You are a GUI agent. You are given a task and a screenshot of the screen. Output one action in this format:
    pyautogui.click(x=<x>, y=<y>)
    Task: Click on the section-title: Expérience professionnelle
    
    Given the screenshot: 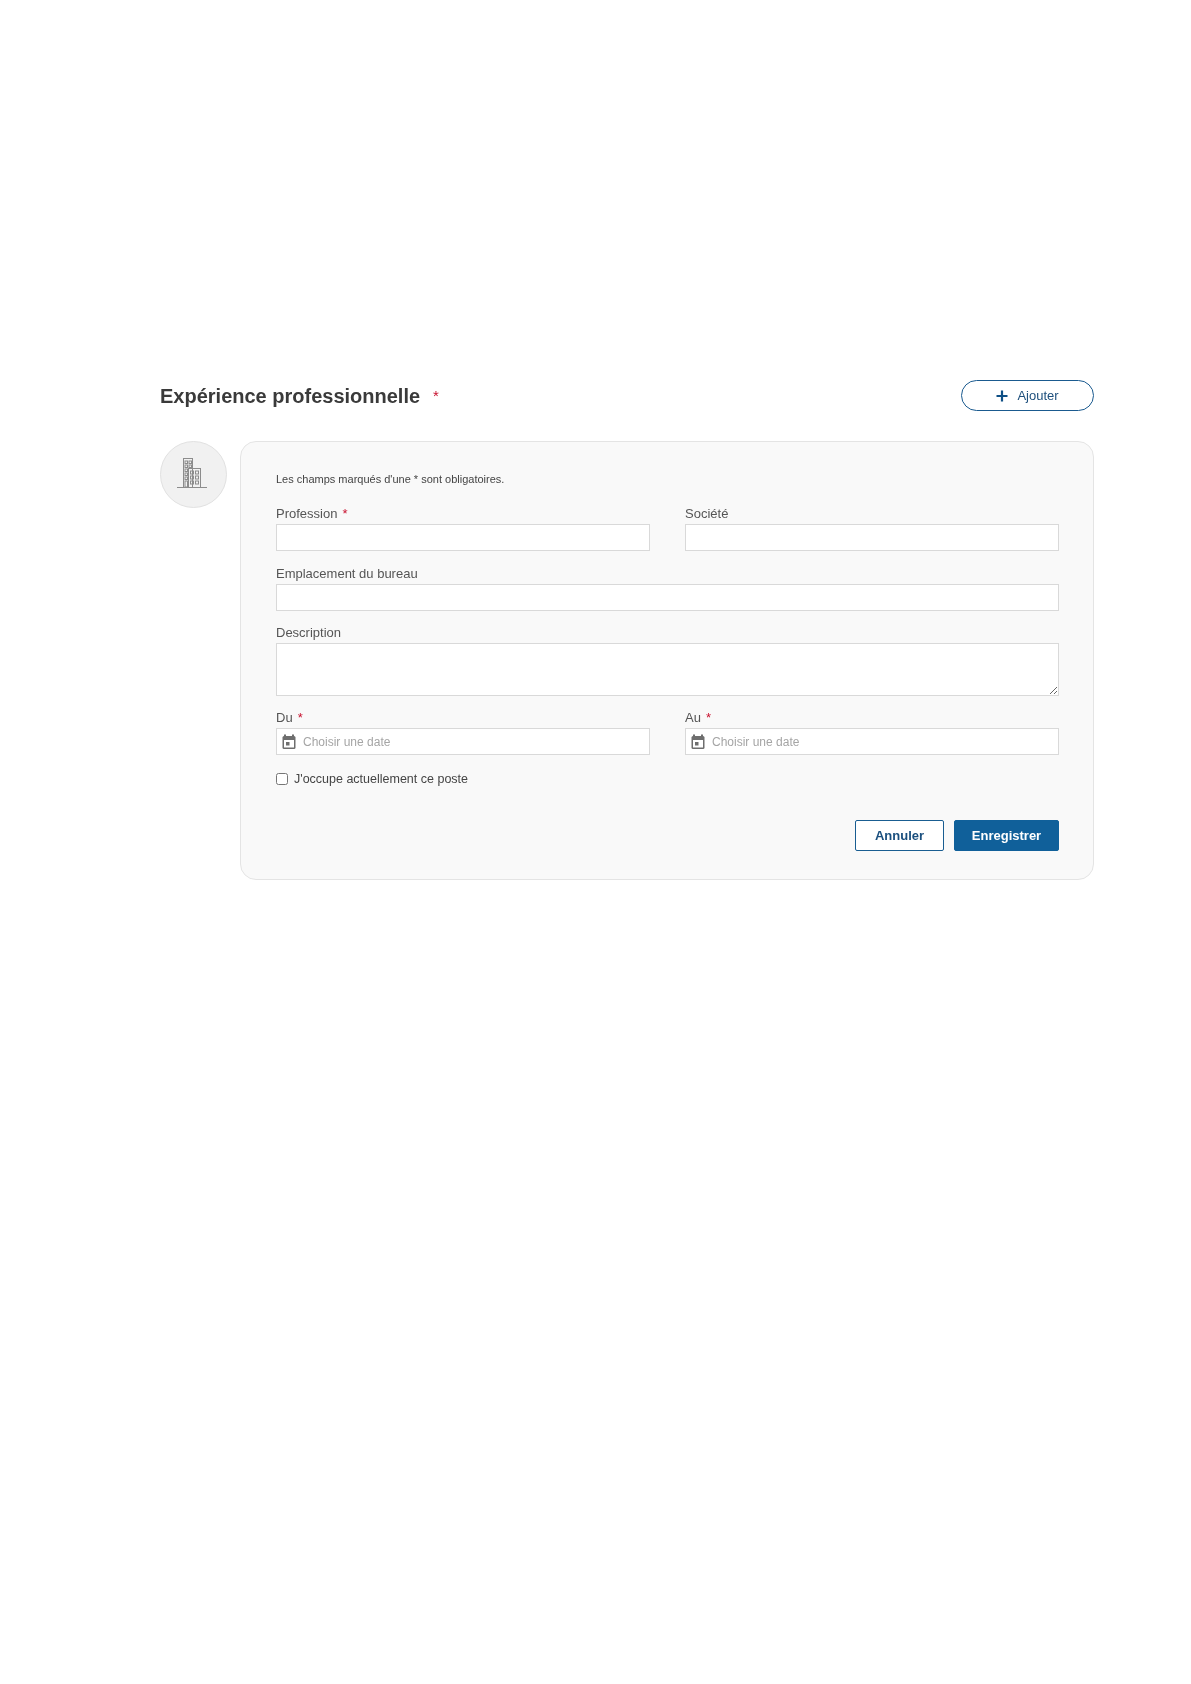 What is the action you would take?
    pyautogui.click(x=290, y=395)
    